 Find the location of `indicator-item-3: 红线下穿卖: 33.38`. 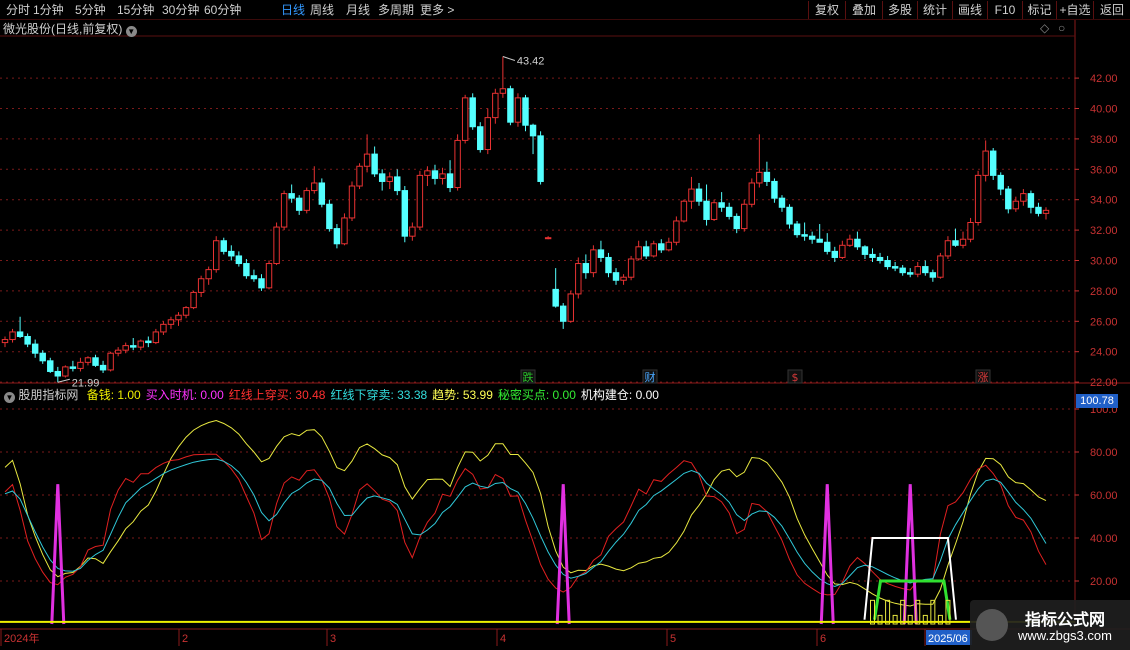

indicator-item-3: 红线下穿卖: 33.38 is located at coordinates (379, 395).